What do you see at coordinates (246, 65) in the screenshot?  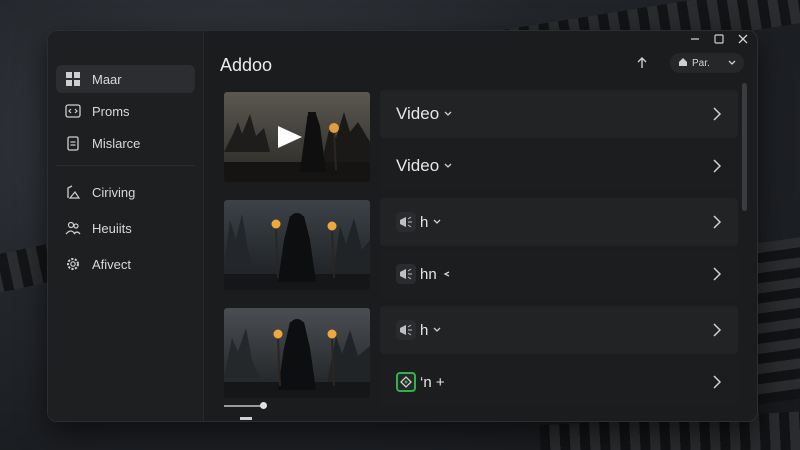 I see `page-title: Addoo` at bounding box center [246, 65].